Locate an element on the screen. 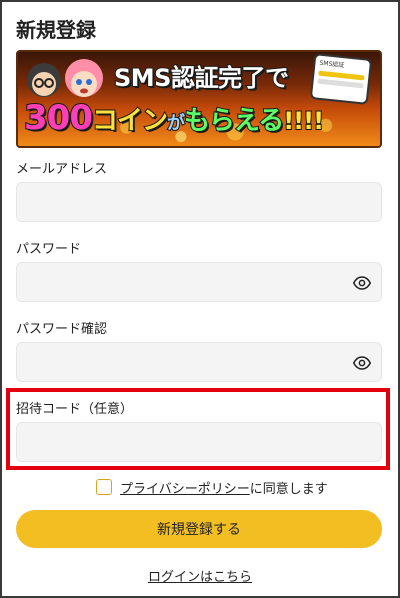  invite-code-field is located at coordinates (199, 442).